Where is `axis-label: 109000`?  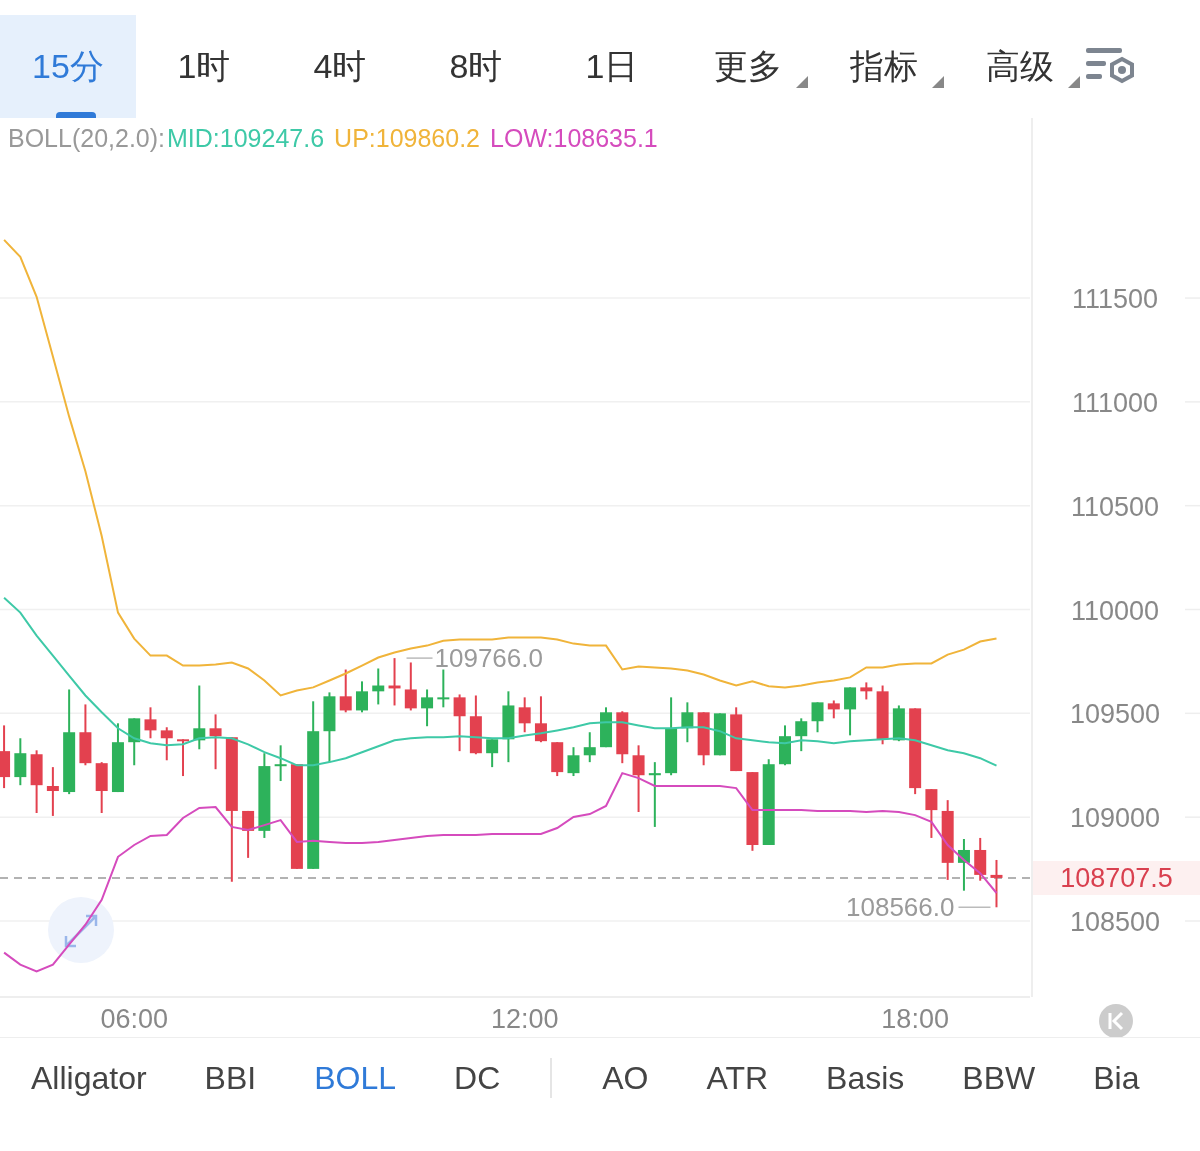
axis-label: 109000 is located at coordinates (1115, 818).